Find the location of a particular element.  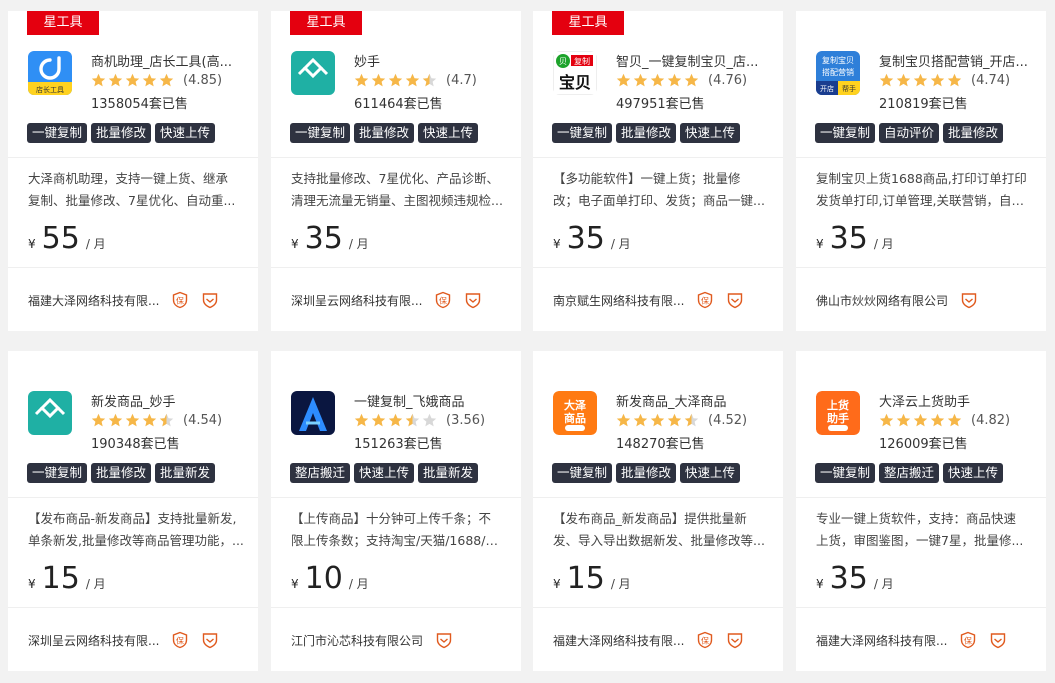

fuzhi-logo-icon: 复制宝贝 搭配营销 开店 帮手 is located at coordinates (838, 73).